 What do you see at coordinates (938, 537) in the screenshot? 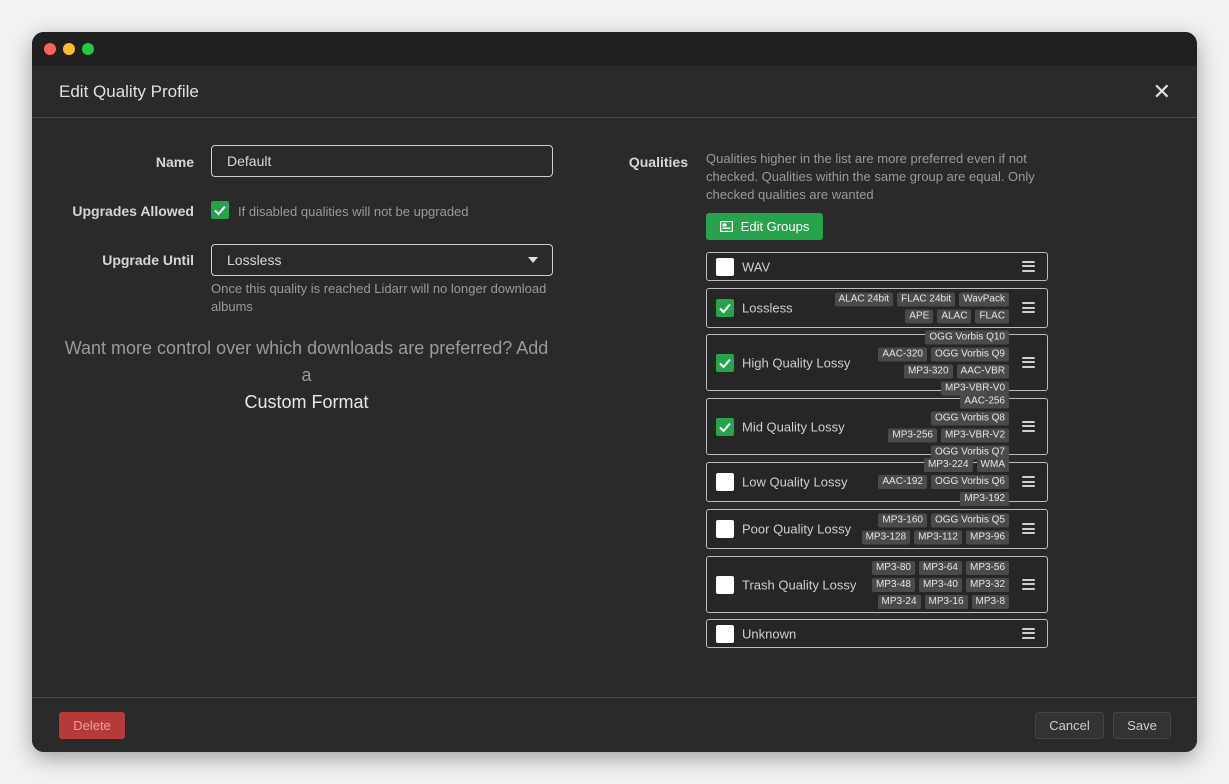
I see `quality-tag: MP3-112` at bounding box center [938, 537].